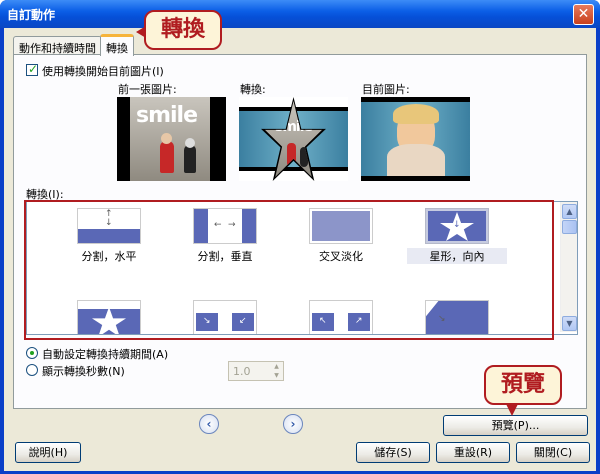 The height and width of the screenshot is (474, 600). I want to click on auto-duration-label: 自動設定轉換持續期間(A), so click(105, 354).